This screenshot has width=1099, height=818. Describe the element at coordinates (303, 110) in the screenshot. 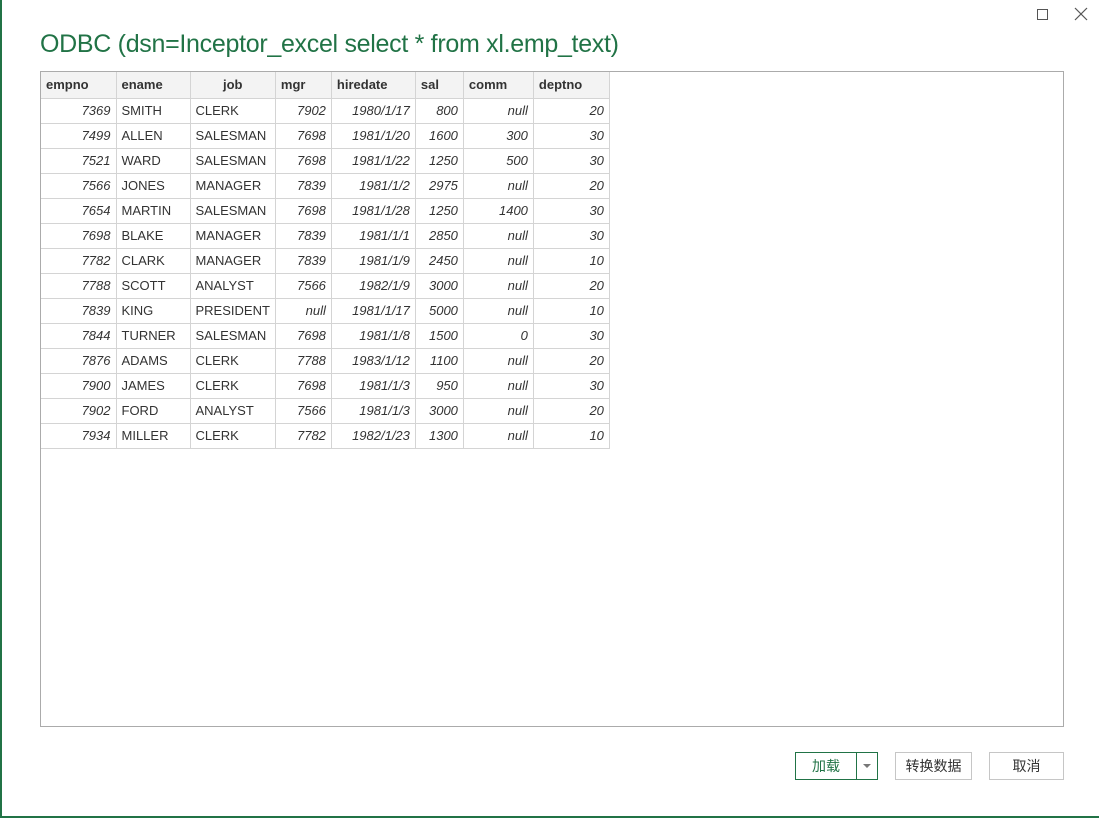

I see `cell-mgr: 7902` at that location.